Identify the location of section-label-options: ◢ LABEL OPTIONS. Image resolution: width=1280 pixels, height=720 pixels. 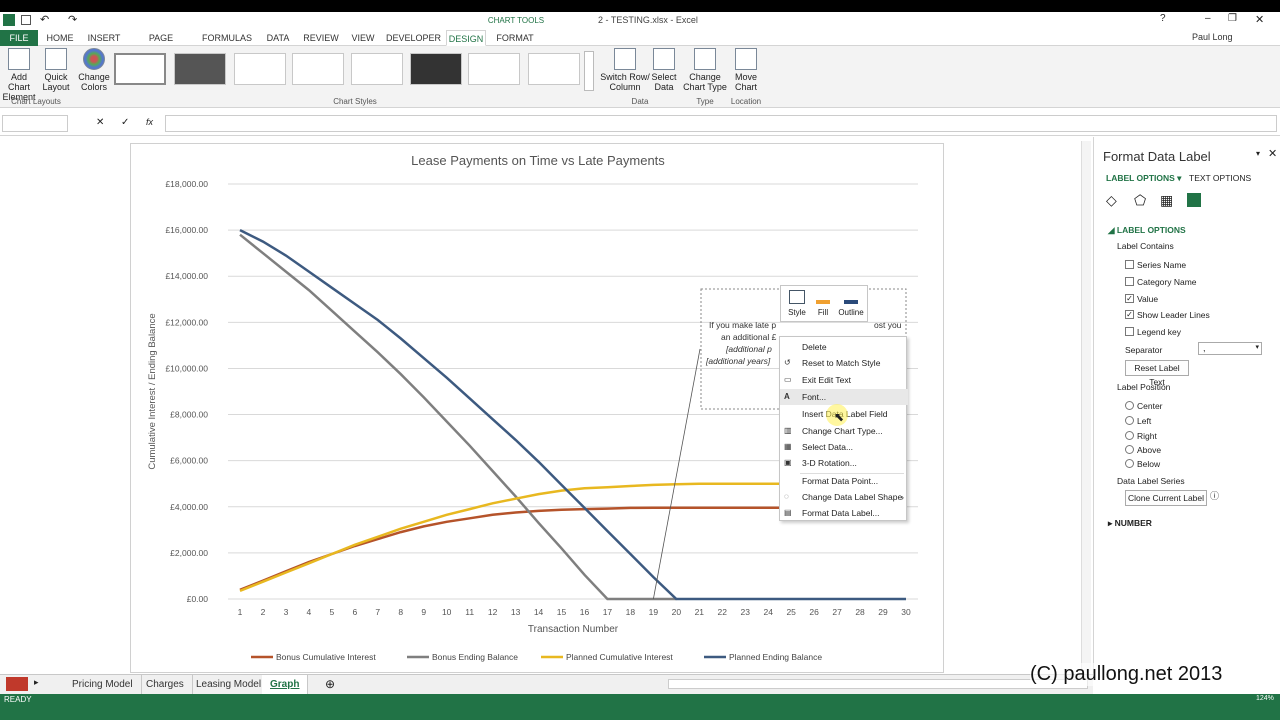
(1147, 230).